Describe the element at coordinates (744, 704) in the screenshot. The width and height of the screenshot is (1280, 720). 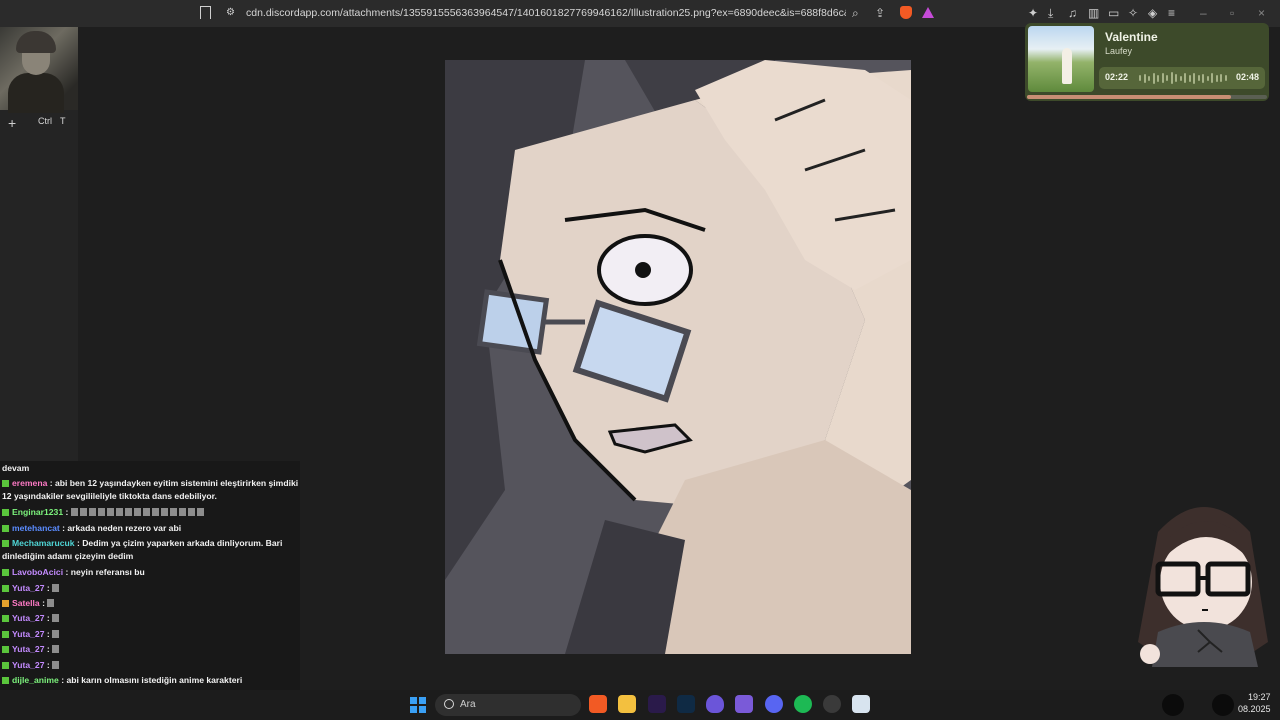
I see `app-icon-arrow` at that location.